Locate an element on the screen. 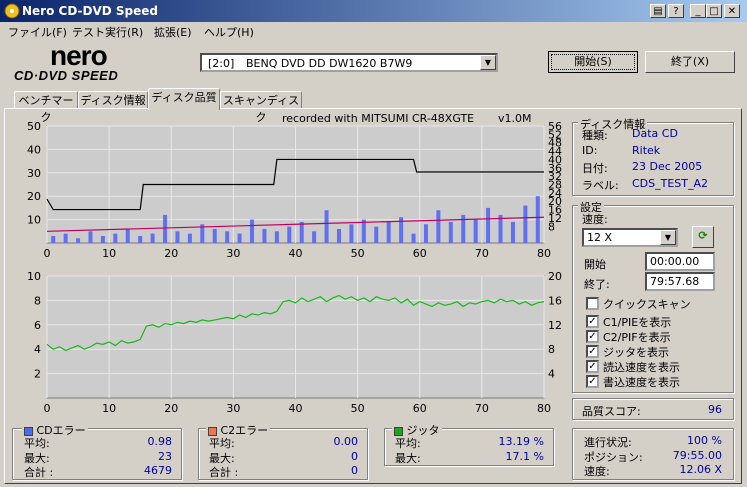 This screenshot has width=747, height=487. cd-total-value: 4679 is located at coordinates (158, 470).